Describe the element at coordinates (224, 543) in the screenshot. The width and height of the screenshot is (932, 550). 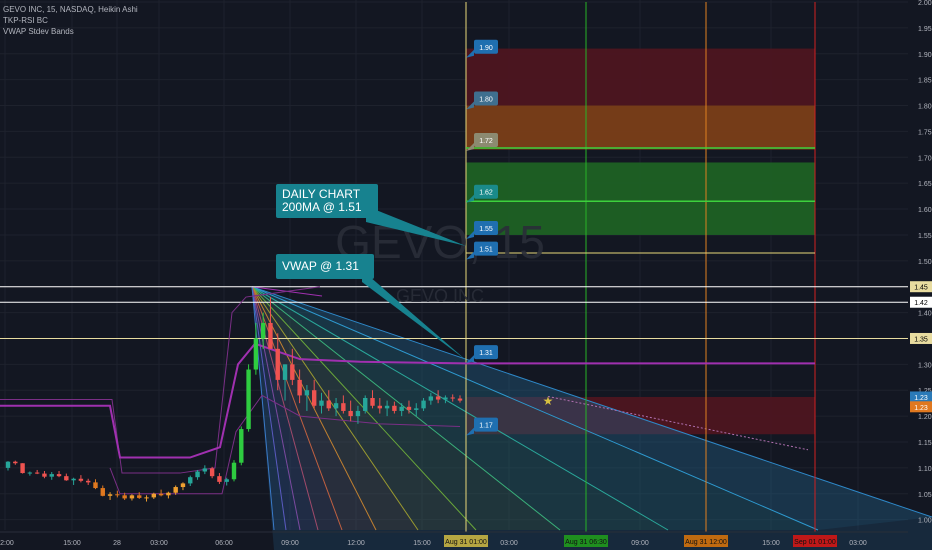
I see `time-tick-label: 06:00` at that location.